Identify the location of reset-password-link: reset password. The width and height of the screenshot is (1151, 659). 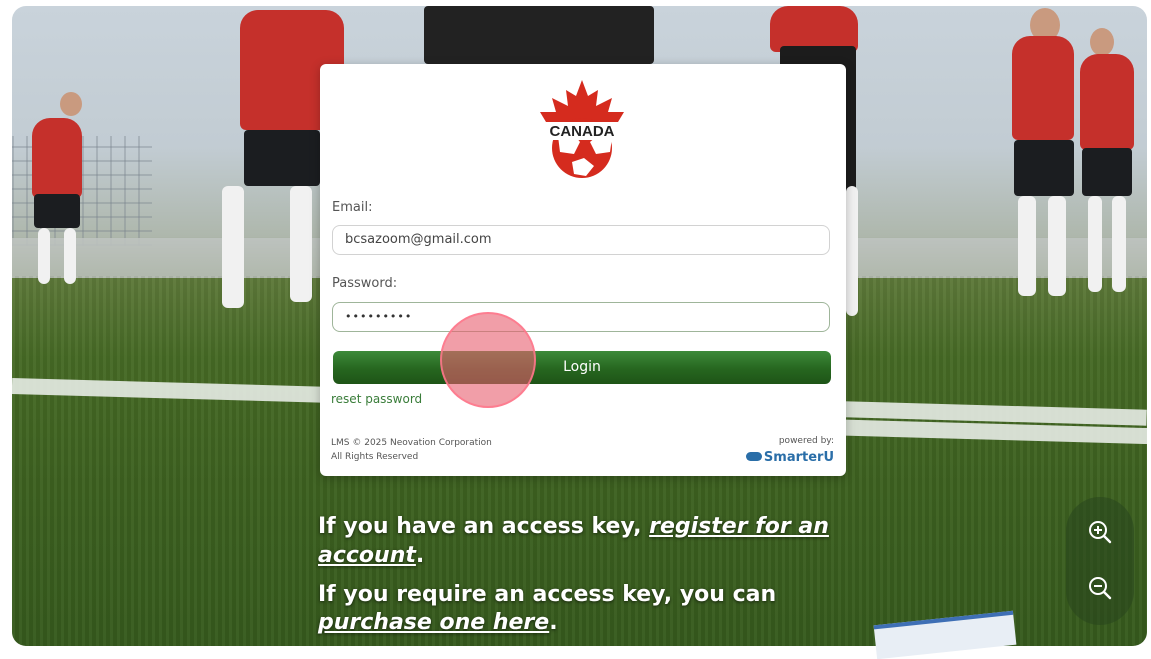
(376, 399).